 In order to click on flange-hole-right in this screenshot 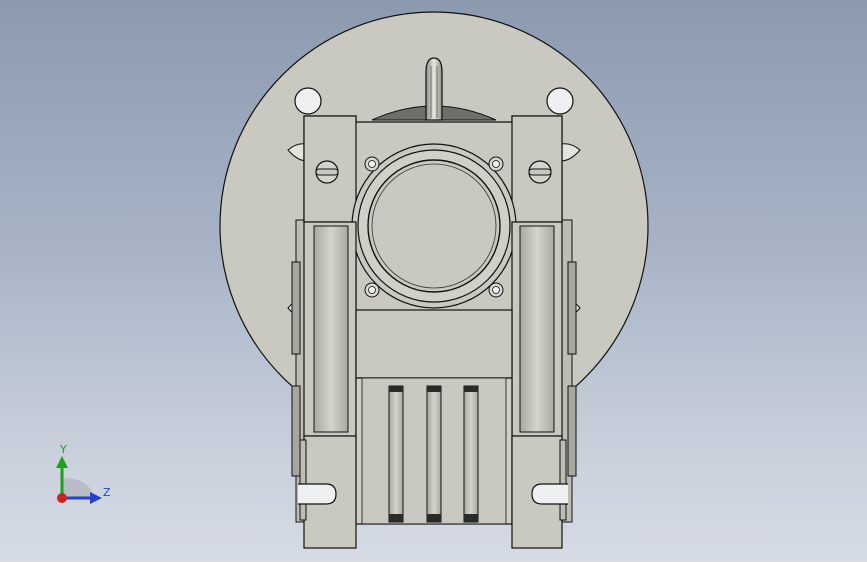, I will do `click(560, 101)`.